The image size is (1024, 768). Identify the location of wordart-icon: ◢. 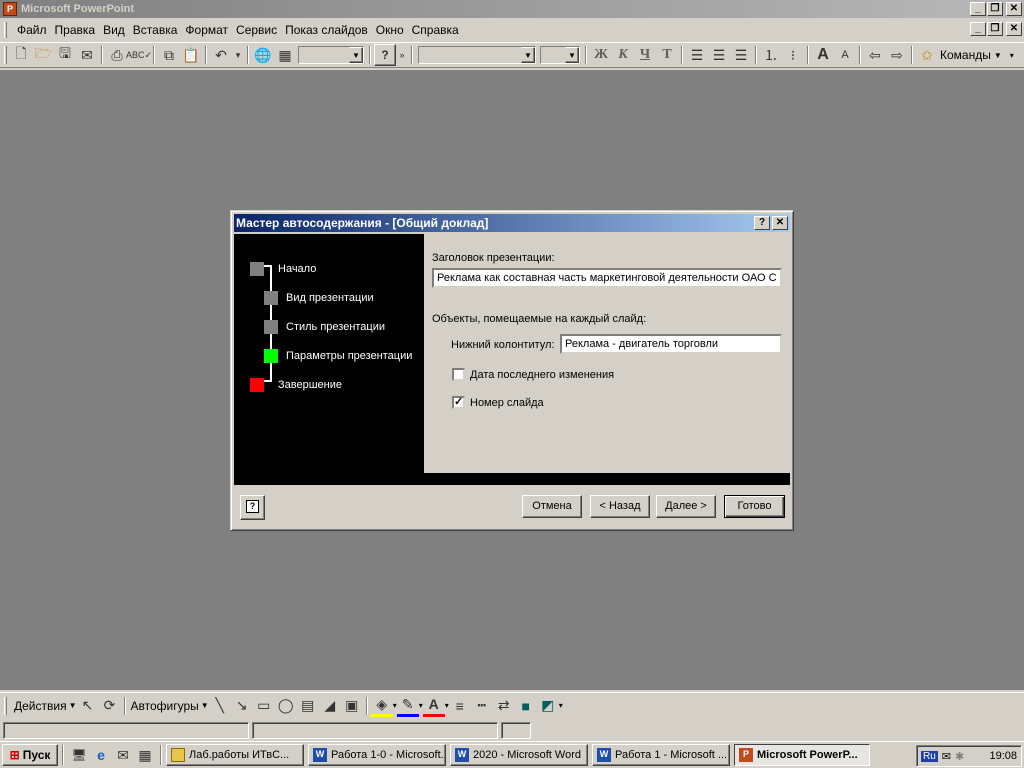
(330, 706).